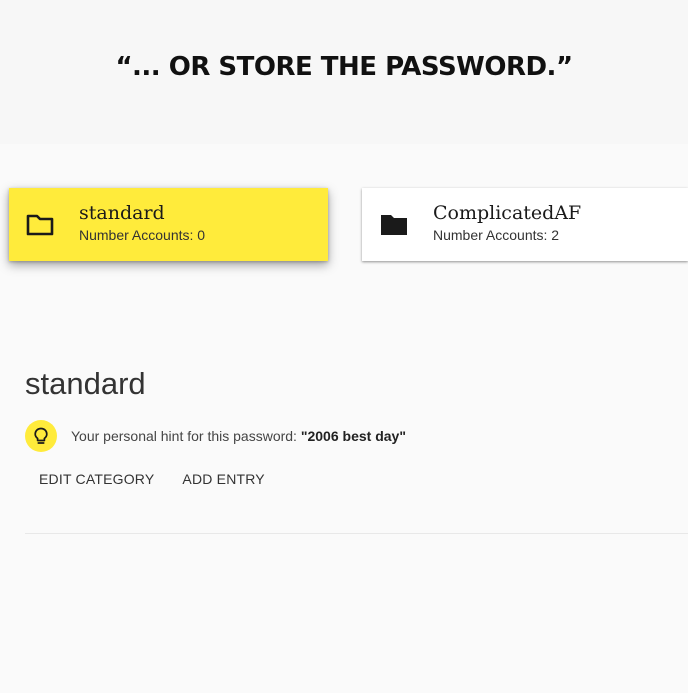 Image resolution: width=688 pixels, height=693 pixels. Describe the element at coordinates (223, 479) in the screenshot. I see `add-entry-button: ADD ENTRY` at that location.